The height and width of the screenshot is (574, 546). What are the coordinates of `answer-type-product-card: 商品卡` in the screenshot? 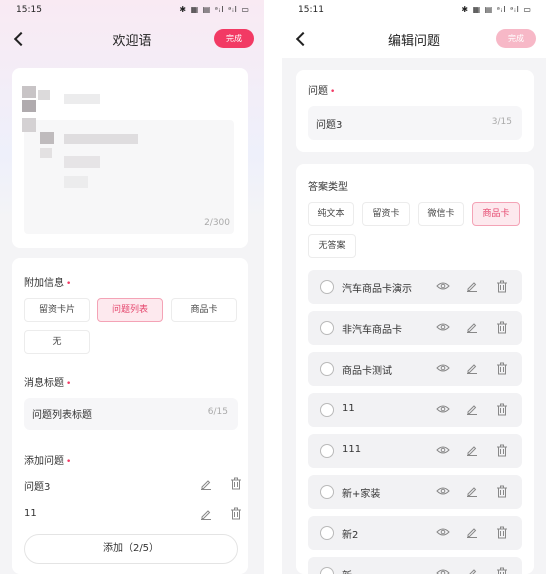 It's located at (496, 214).